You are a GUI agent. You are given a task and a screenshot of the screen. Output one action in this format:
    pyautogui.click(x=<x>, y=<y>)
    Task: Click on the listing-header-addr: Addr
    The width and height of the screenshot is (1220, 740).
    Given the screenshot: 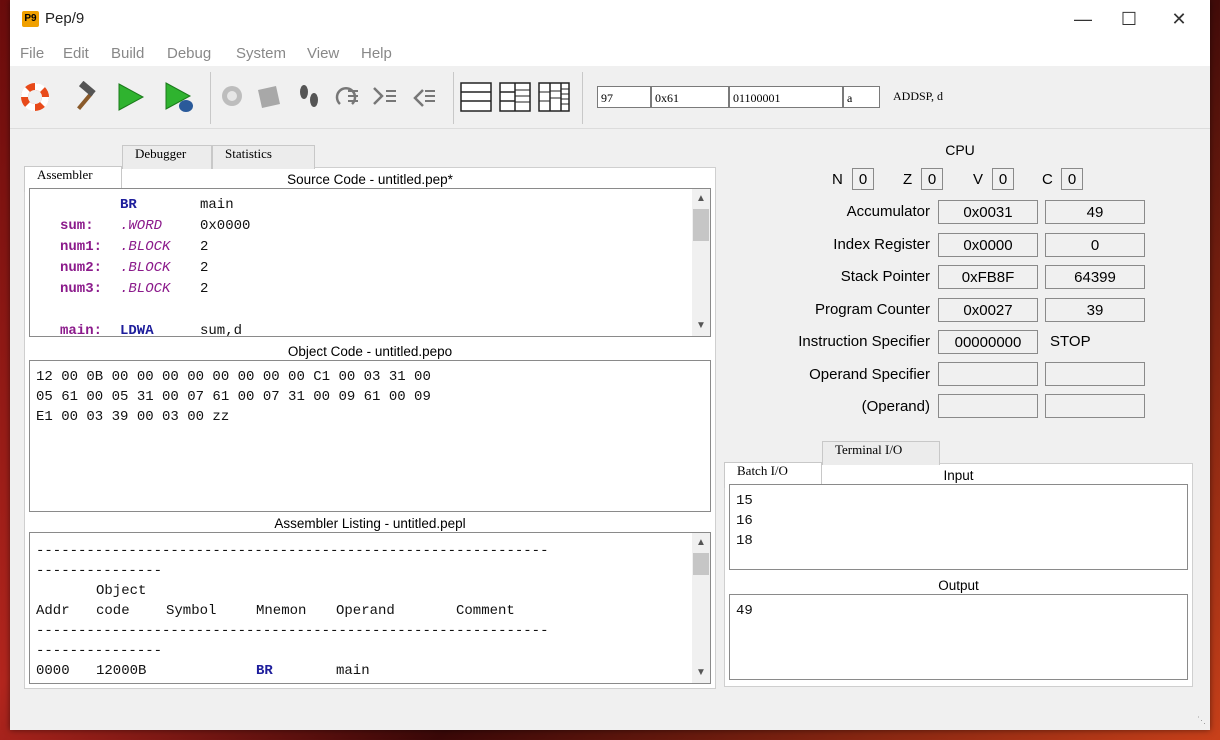 What is the action you would take?
    pyautogui.click(x=53, y=611)
    